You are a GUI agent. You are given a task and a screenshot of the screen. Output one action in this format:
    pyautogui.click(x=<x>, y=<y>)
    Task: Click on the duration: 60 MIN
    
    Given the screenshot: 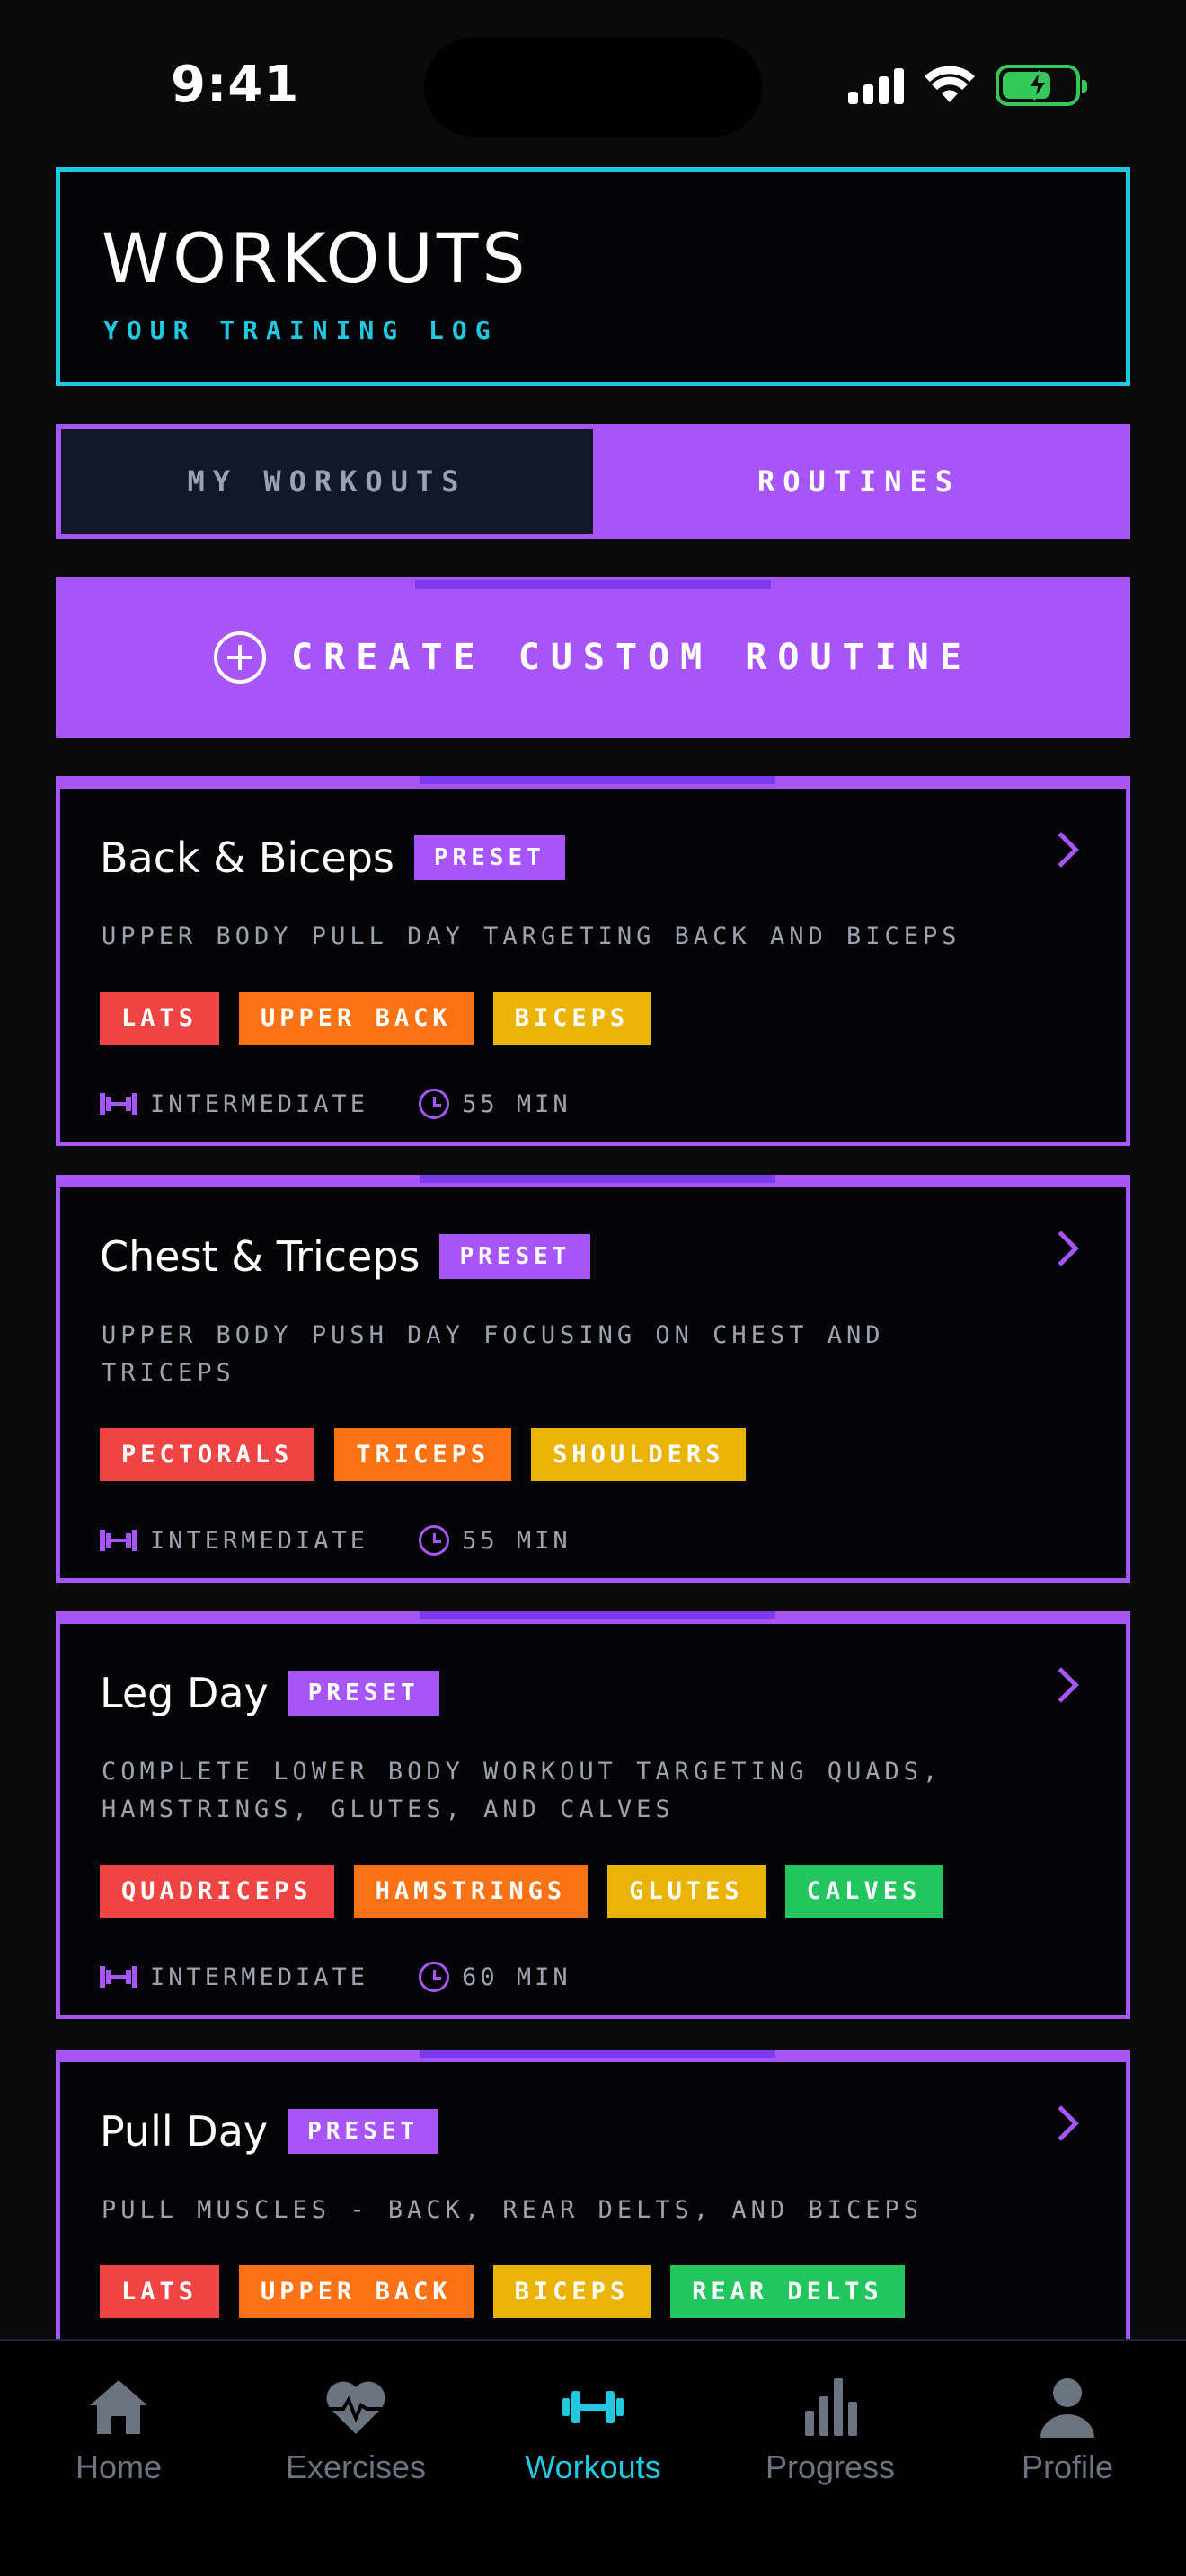 What is the action you would take?
    pyautogui.click(x=516, y=1977)
    